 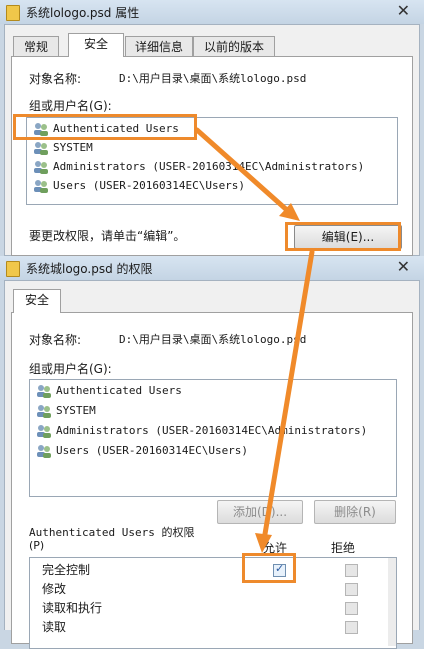 What do you see at coordinates (263, 543) in the screenshot?
I see `arrow-head-icon` at bounding box center [263, 543].